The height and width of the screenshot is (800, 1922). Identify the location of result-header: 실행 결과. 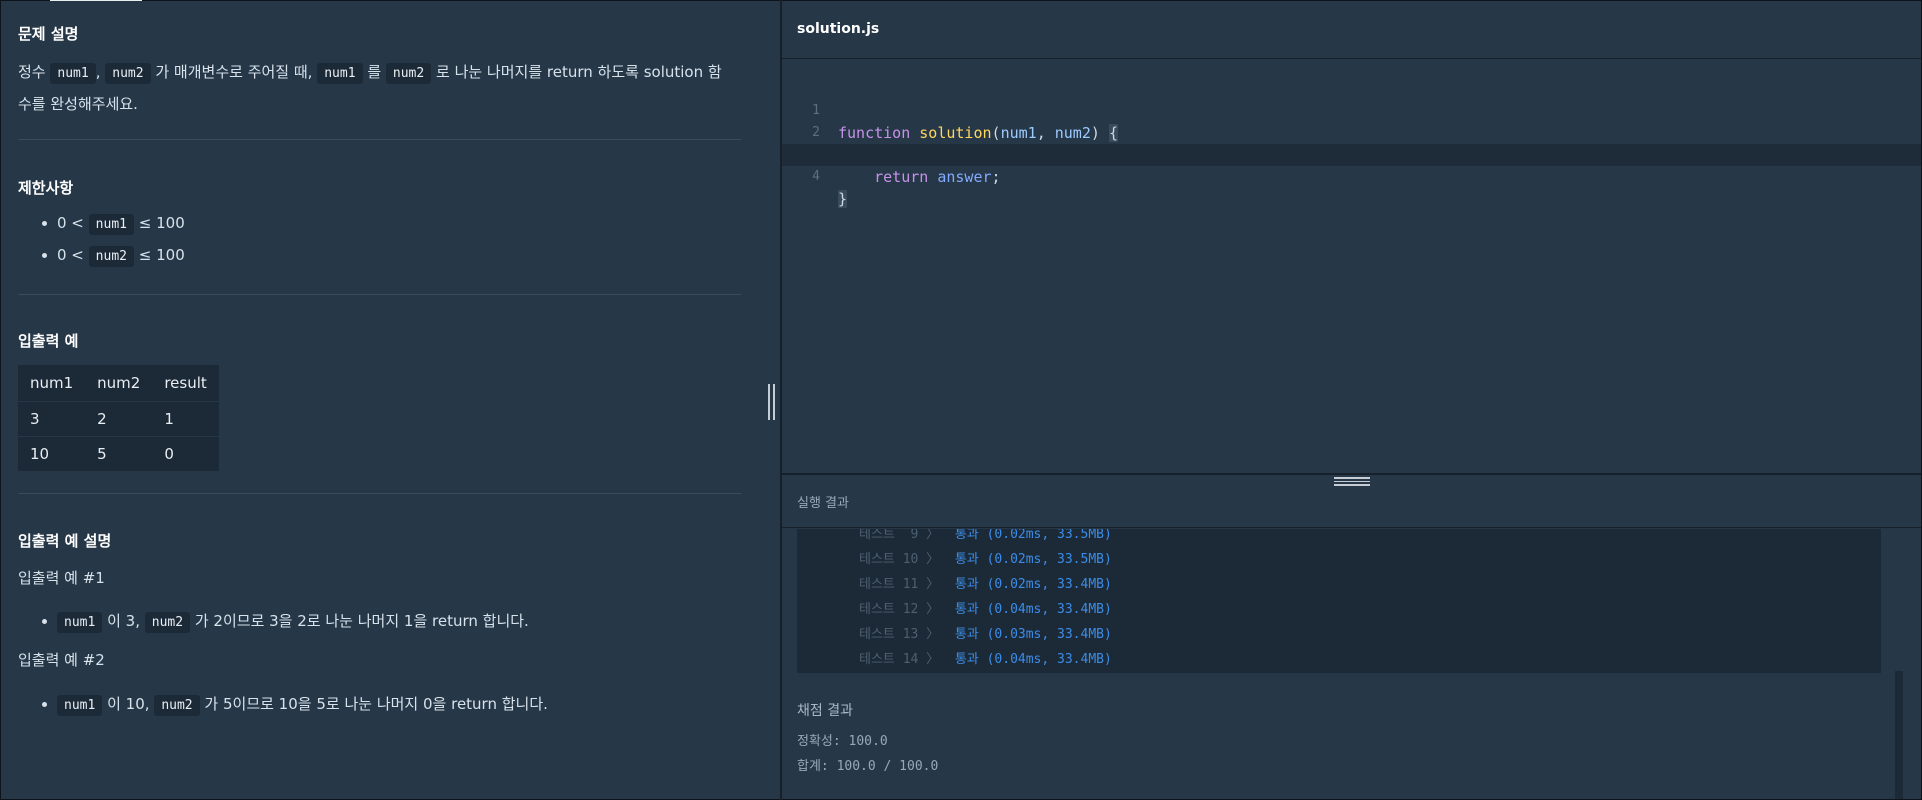
(1351, 501).